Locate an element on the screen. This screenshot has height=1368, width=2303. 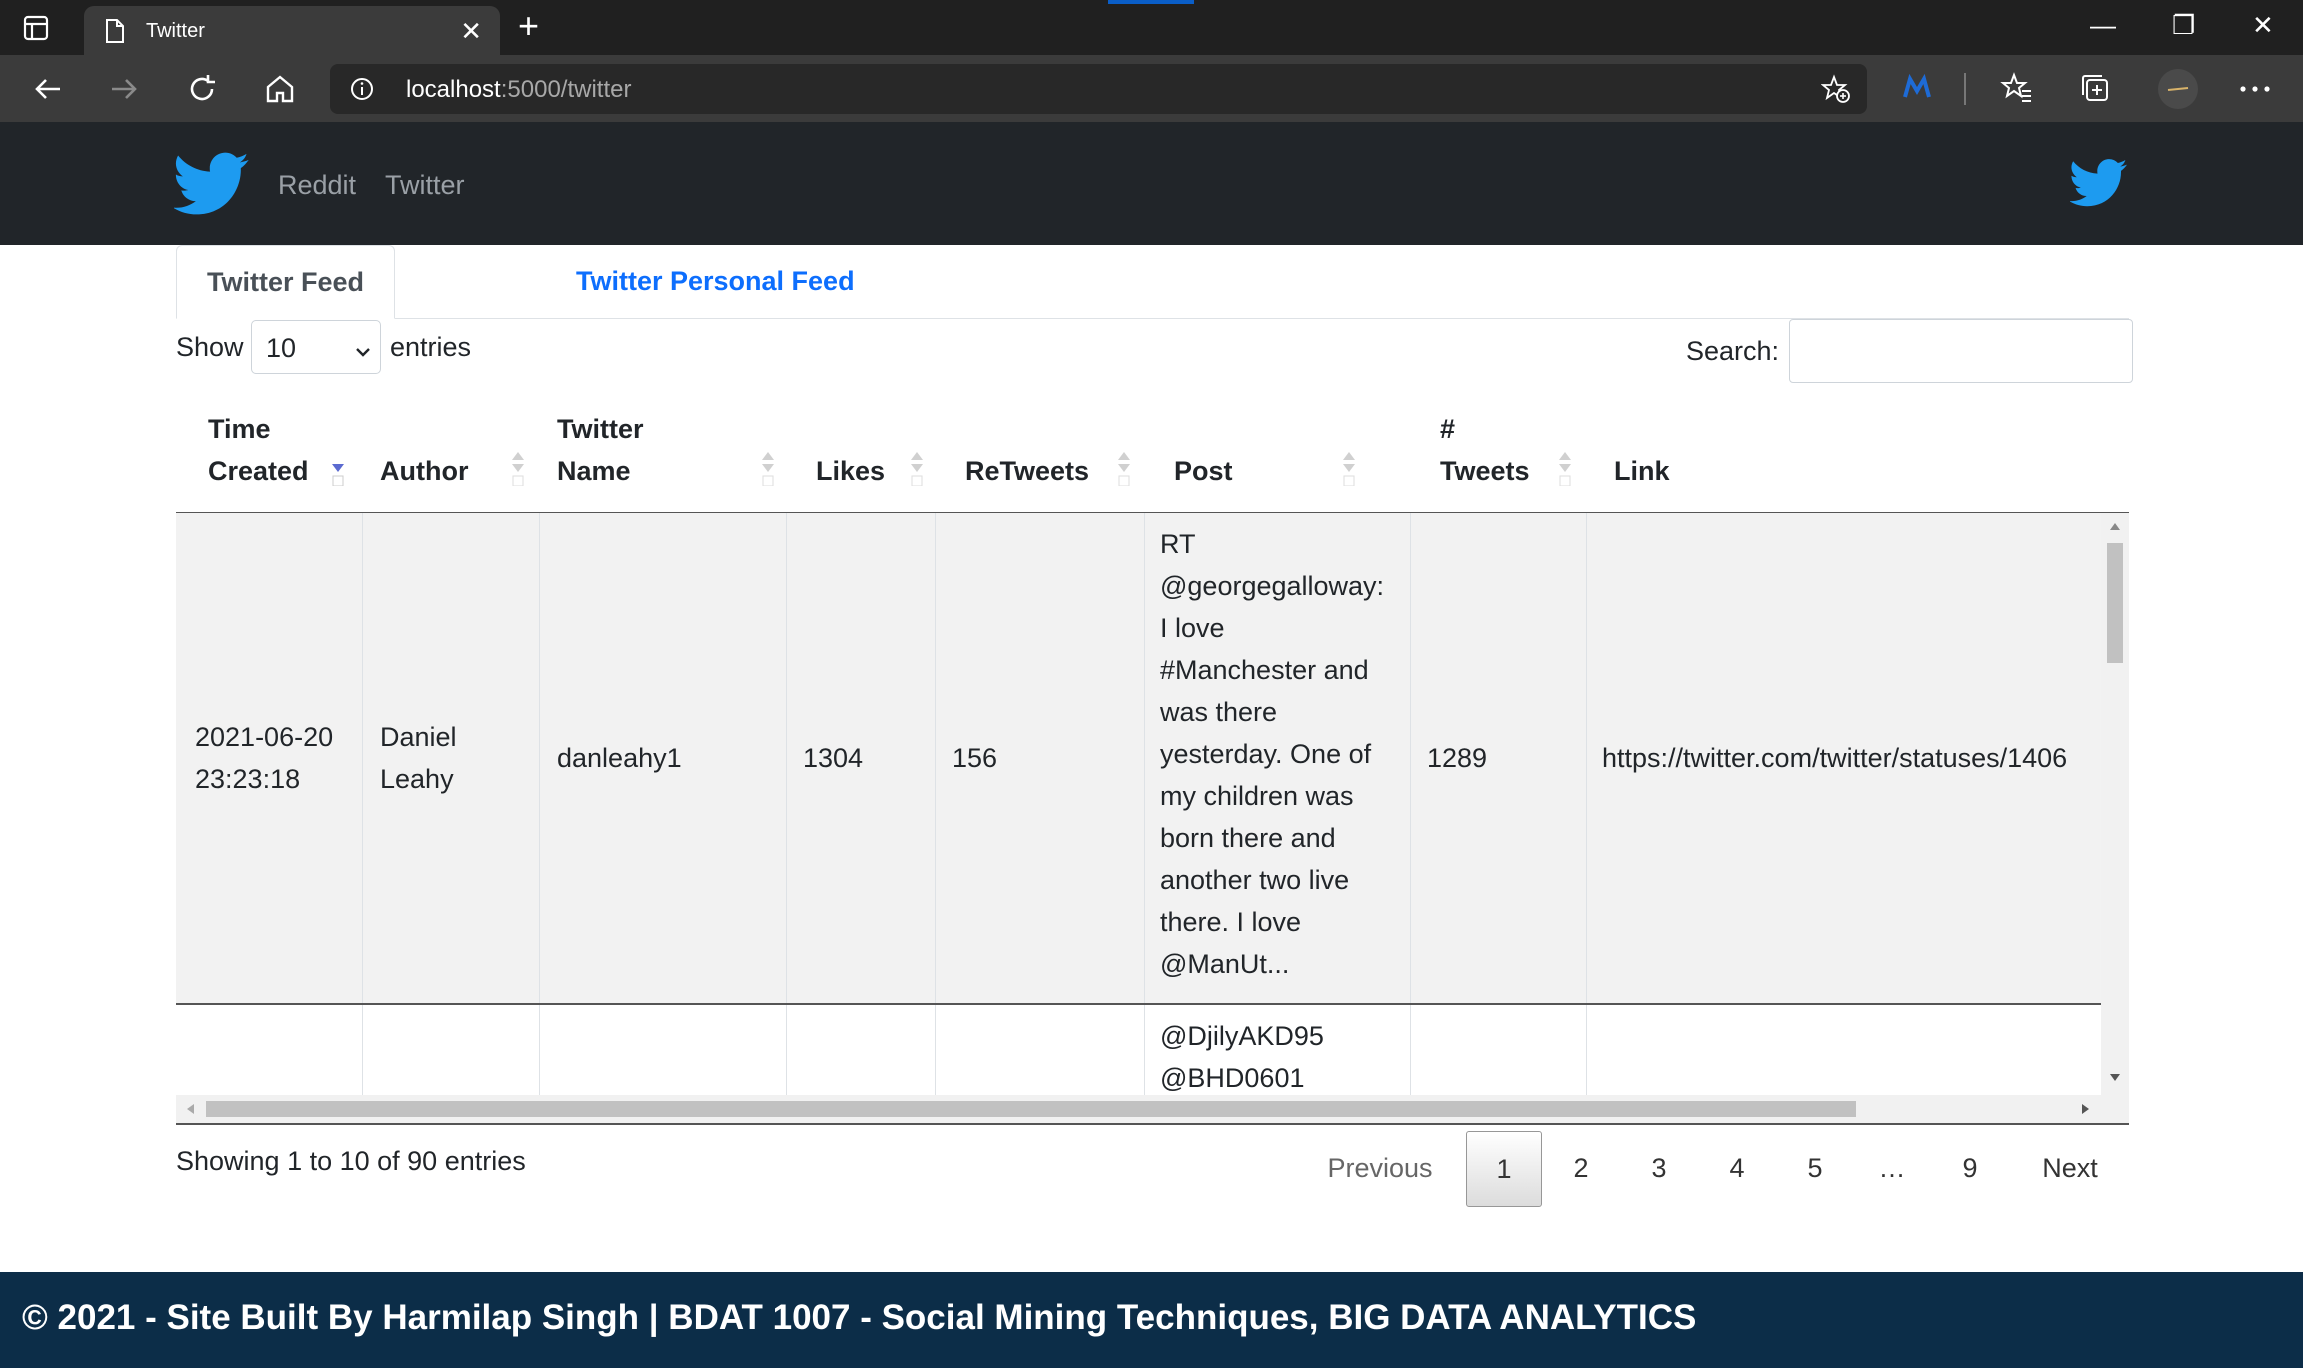
entries-label: entries is located at coordinates (431, 347).